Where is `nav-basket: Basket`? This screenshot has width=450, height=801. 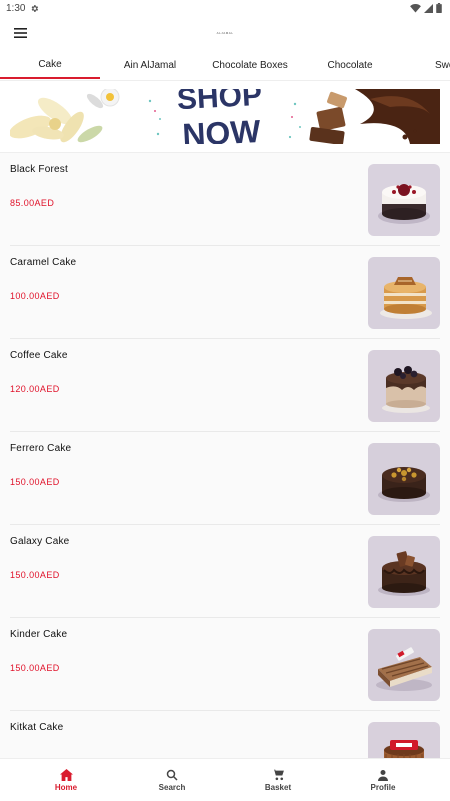 nav-basket: Basket is located at coordinates (278, 780).